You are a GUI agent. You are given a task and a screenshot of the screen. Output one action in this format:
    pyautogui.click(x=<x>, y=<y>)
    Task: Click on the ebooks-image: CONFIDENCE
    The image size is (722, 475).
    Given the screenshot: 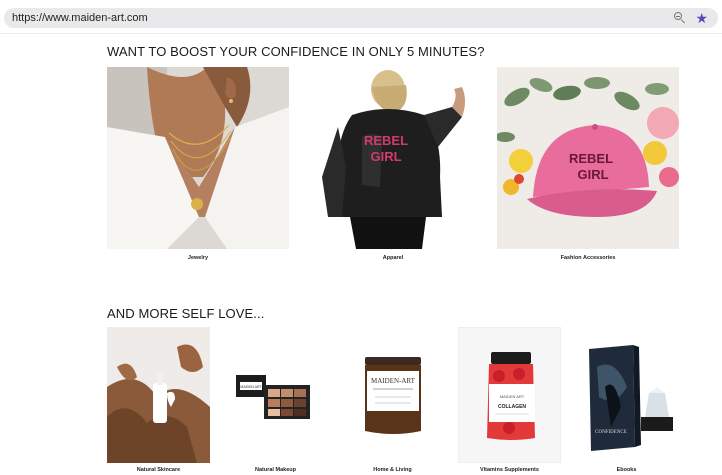 What is the action you would take?
    pyautogui.click(x=626, y=395)
    